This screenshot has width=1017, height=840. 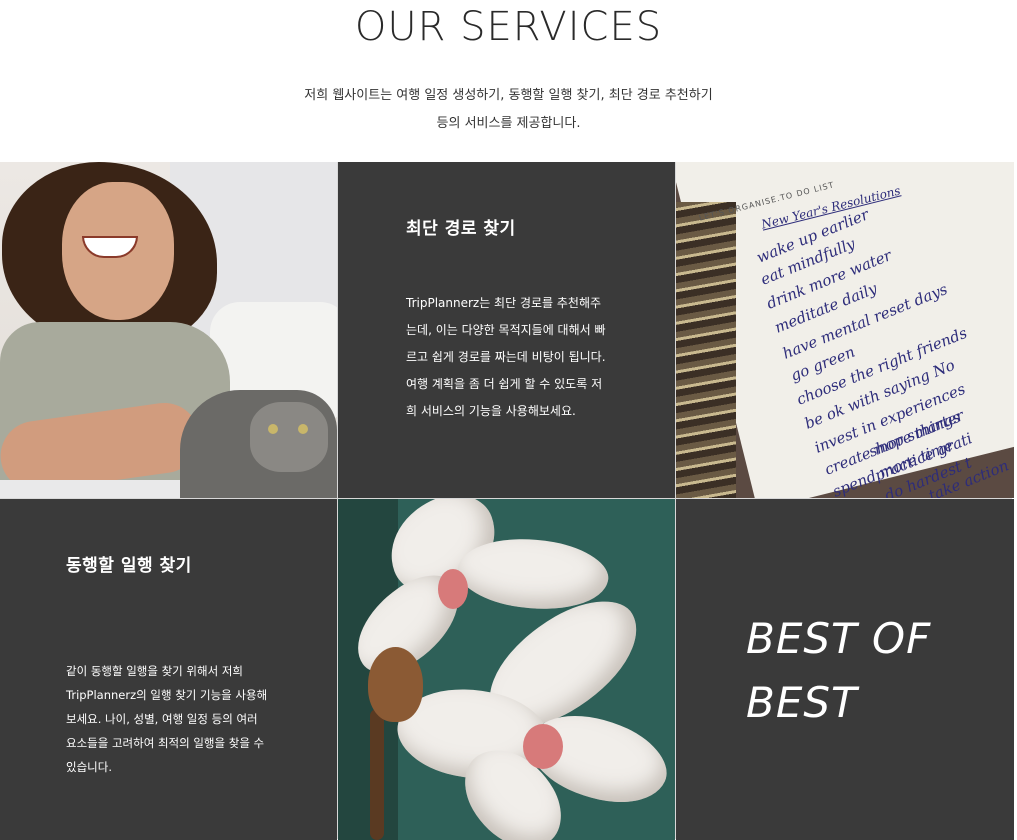 I want to click on best-of-best-banner: BEST OF BEST, so click(x=845, y=669).